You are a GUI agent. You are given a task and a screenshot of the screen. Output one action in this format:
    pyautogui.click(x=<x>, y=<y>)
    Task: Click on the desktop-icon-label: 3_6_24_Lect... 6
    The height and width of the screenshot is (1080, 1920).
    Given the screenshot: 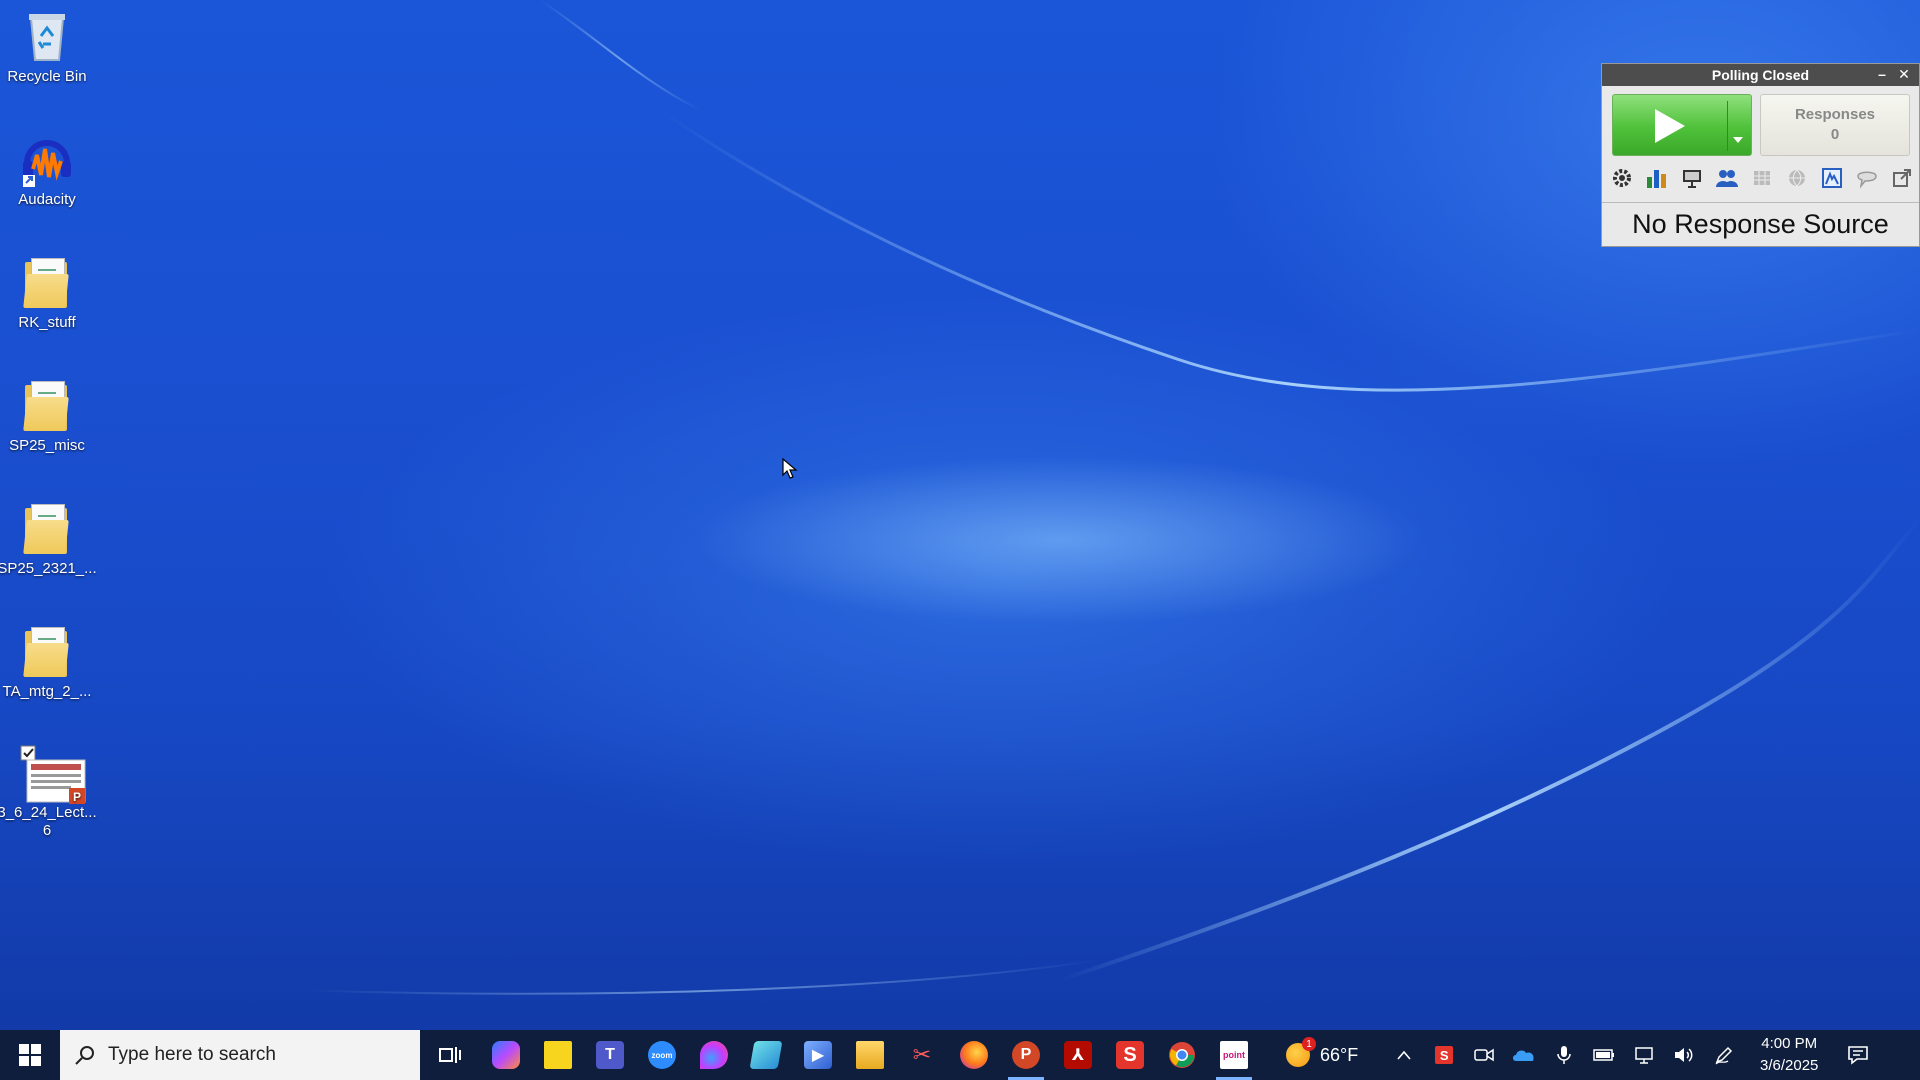 What is the action you would take?
    pyautogui.click(x=48, y=821)
    